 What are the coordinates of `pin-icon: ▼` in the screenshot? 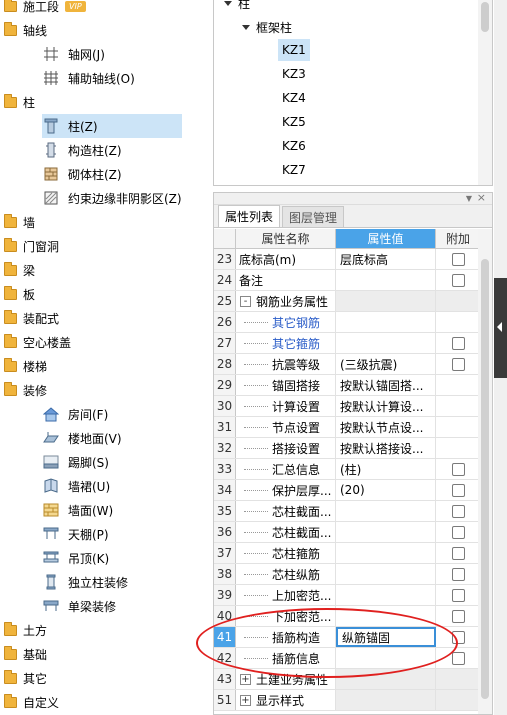 It's located at (469, 198).